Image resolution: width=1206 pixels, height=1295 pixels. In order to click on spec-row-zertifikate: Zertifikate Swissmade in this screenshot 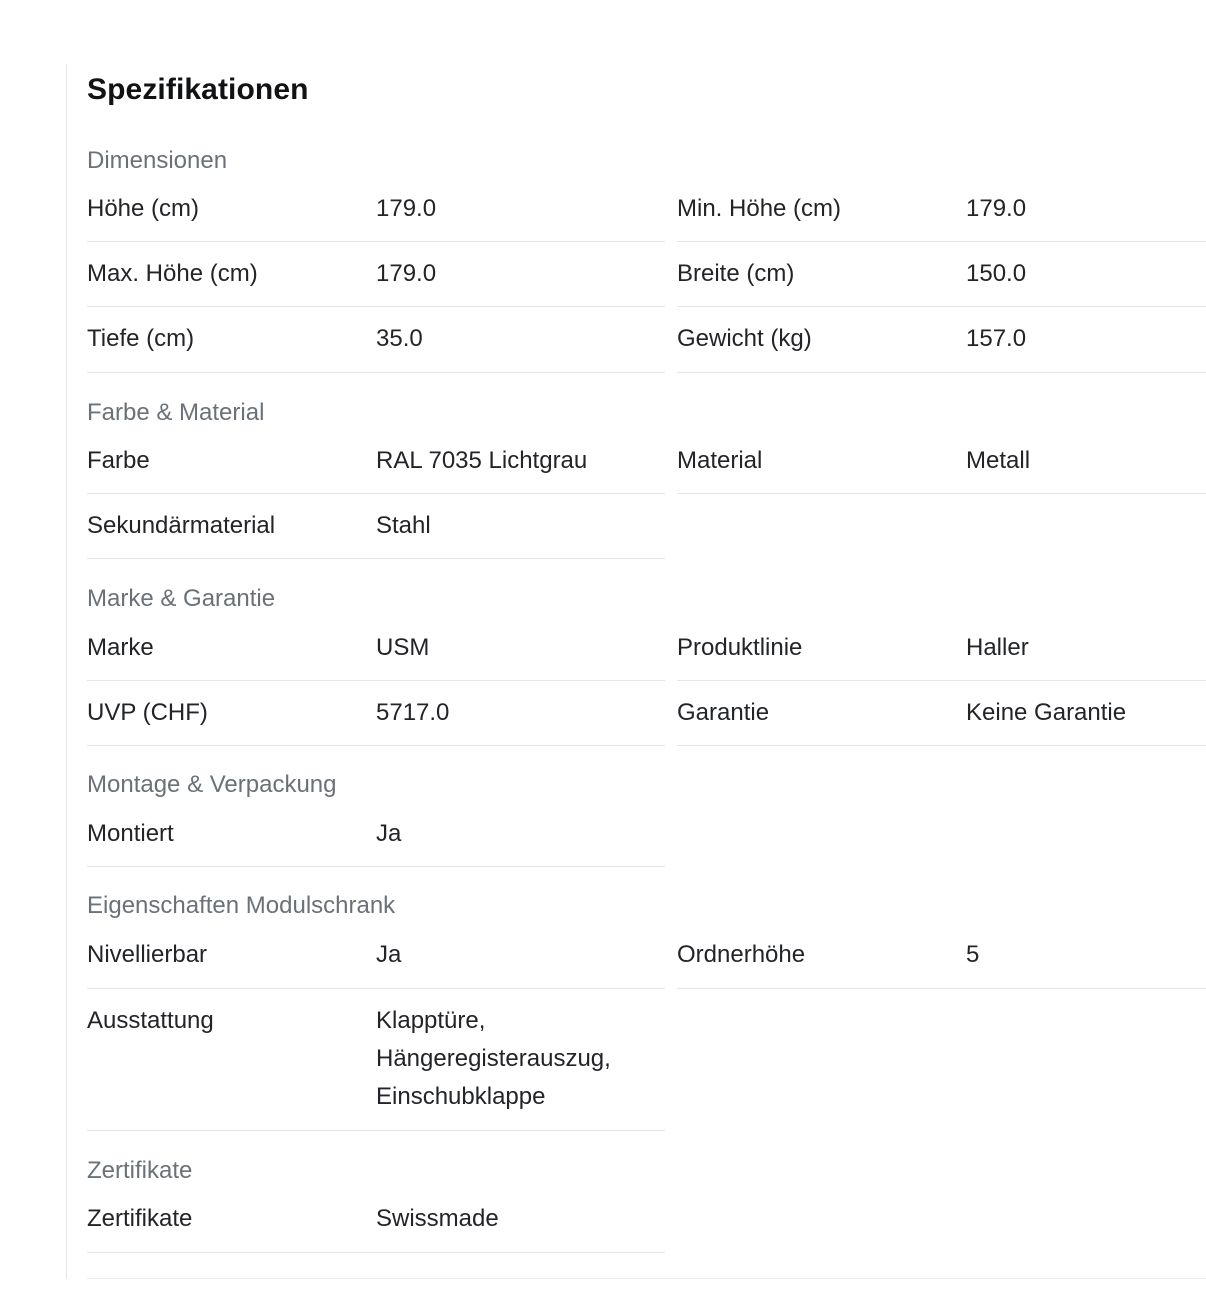, I will do `click(376, 1226)`.